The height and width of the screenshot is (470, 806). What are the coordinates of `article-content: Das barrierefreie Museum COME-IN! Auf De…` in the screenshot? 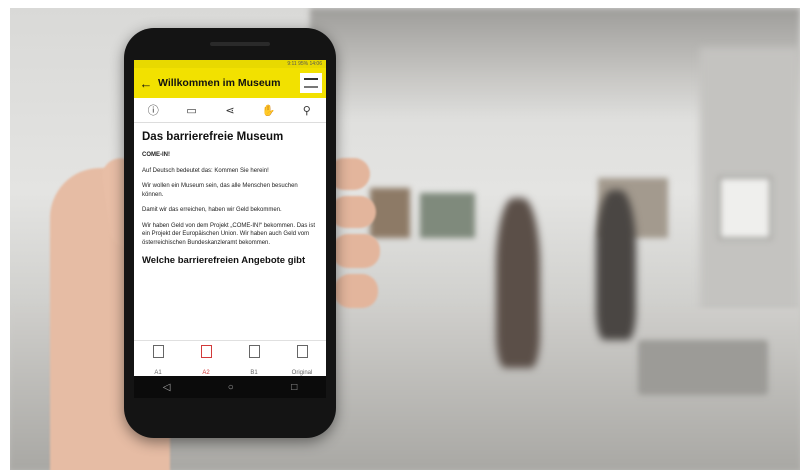 It's located at (230, 194).